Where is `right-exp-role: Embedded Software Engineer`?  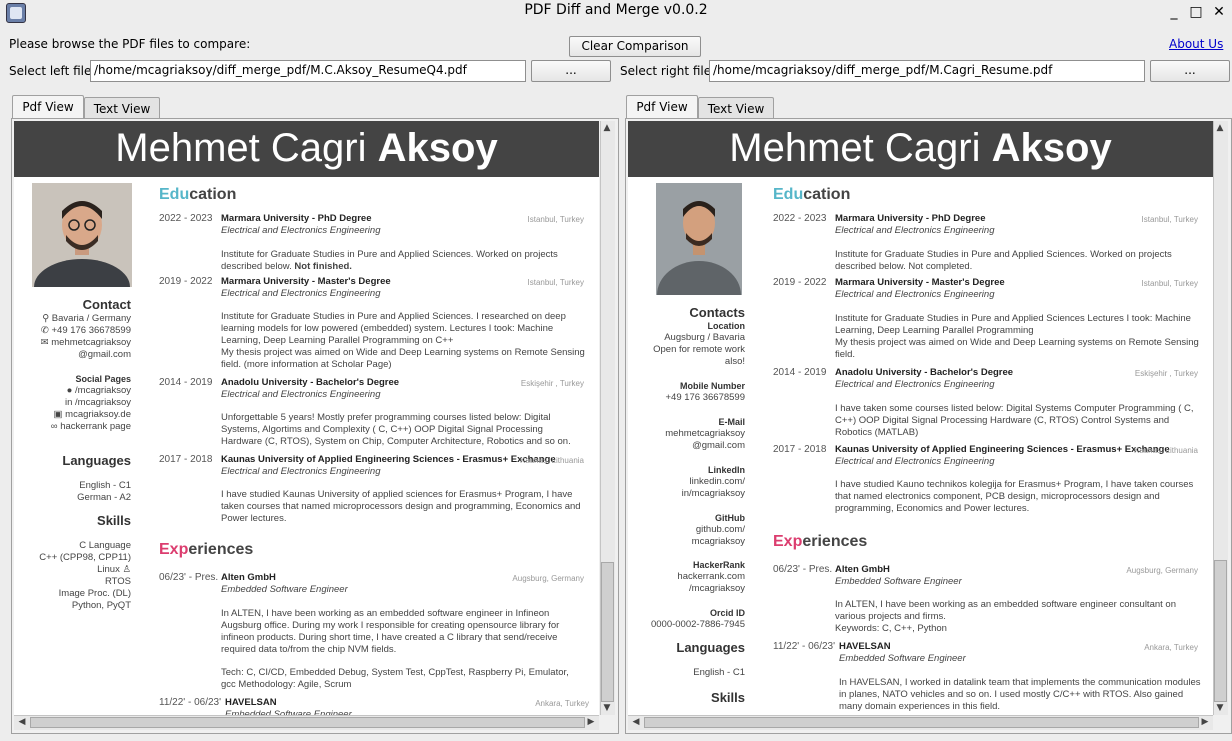
right-exp-role: Embedded Software Engineer is located at coordinates (898, 581).